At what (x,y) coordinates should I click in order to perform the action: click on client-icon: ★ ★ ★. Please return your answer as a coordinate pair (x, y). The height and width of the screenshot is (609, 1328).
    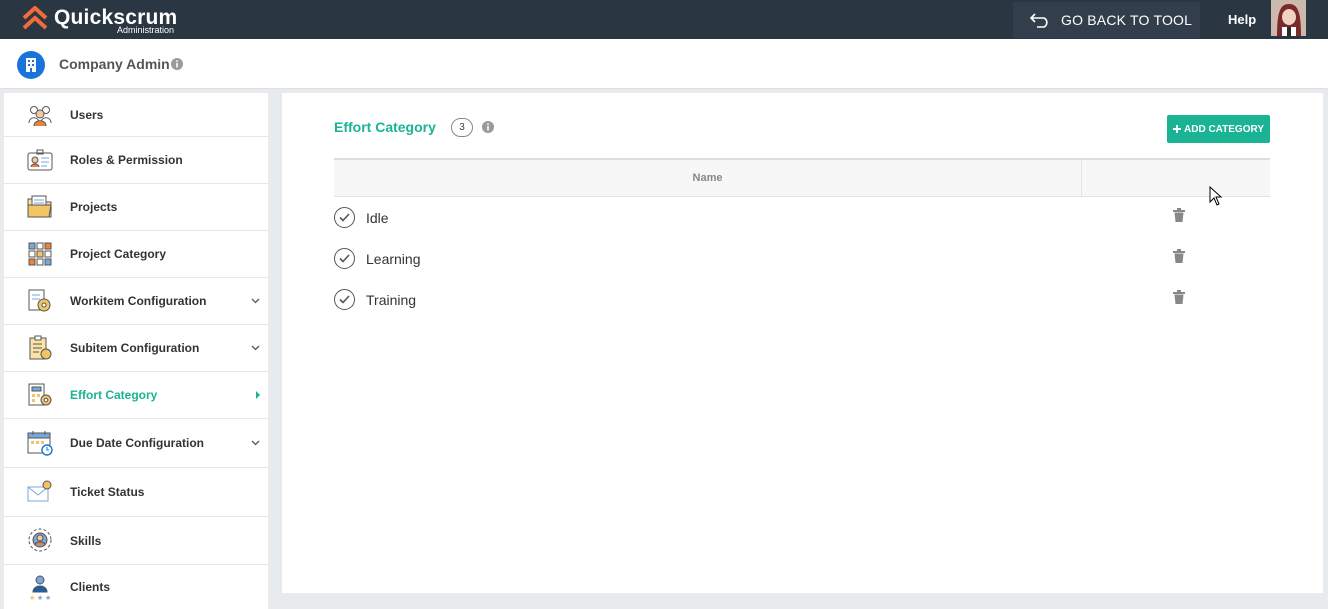
    Looking at the image, I should click on (40, 588).